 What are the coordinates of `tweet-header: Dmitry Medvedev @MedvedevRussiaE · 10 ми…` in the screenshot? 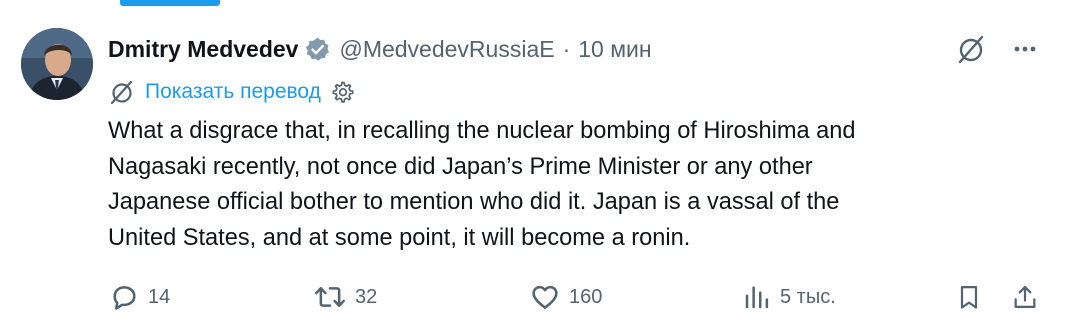 It's located at (380, 49).